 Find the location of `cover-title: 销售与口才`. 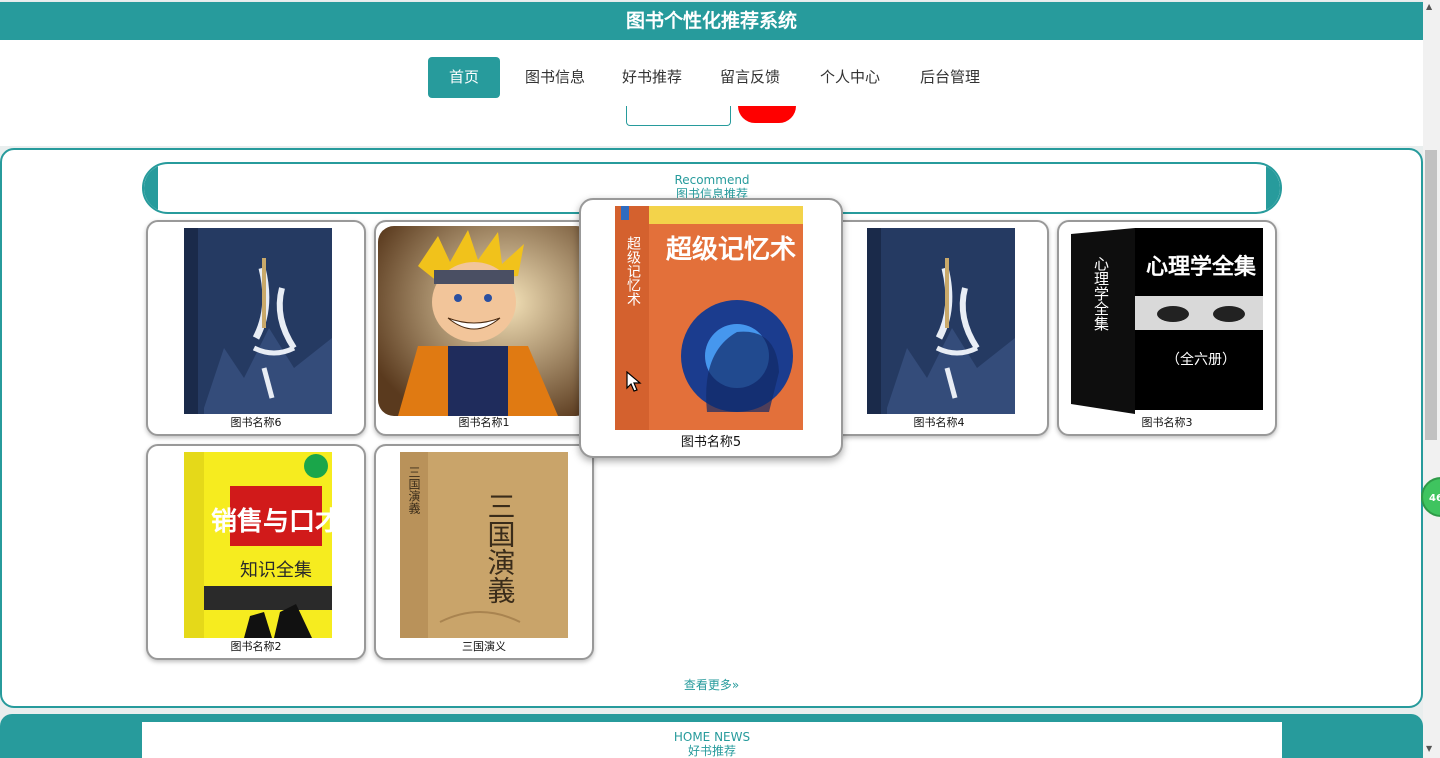

cover-title: 销售与口才 is located at coordinates (271, 521).